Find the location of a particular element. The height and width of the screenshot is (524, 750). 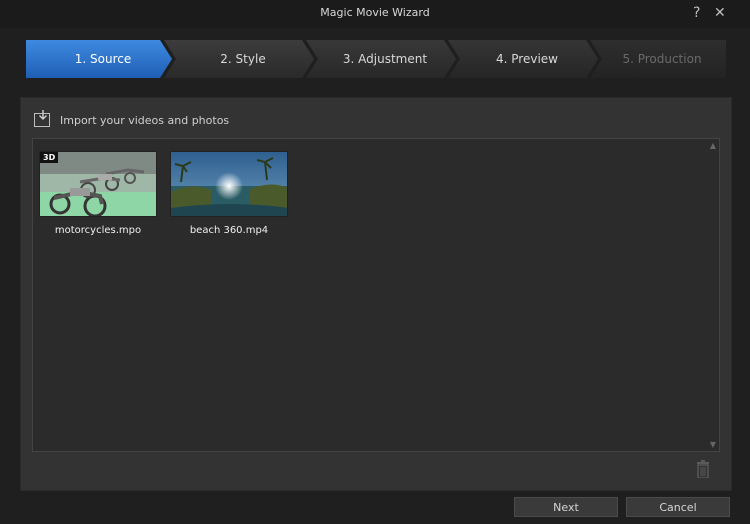

help-icon: ? is located at coordinates (696, 13).